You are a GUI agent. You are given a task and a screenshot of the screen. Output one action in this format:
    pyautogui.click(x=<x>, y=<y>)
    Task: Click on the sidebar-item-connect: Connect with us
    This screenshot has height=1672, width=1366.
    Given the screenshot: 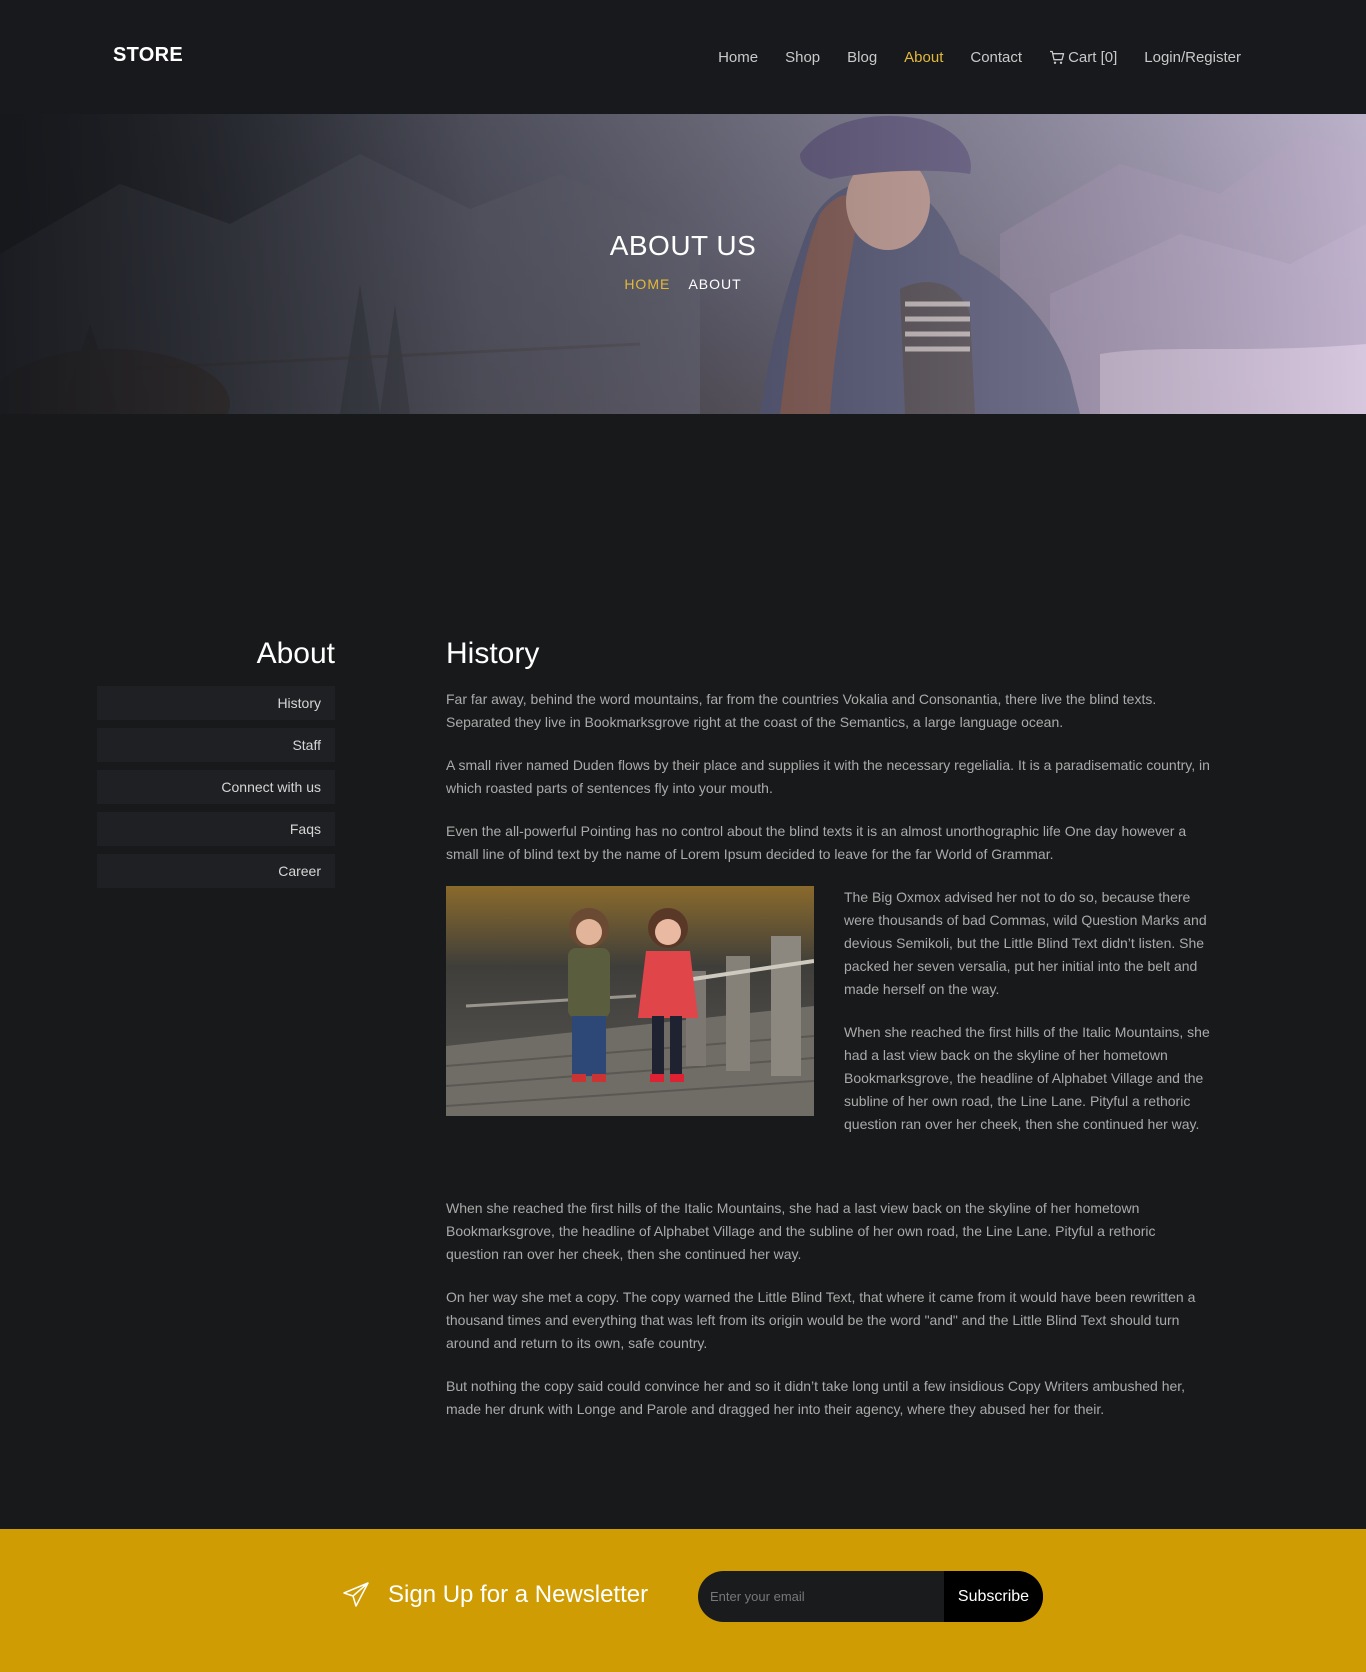 What is the action you would take?
    pyautogui.click(x=216, y=787)
    